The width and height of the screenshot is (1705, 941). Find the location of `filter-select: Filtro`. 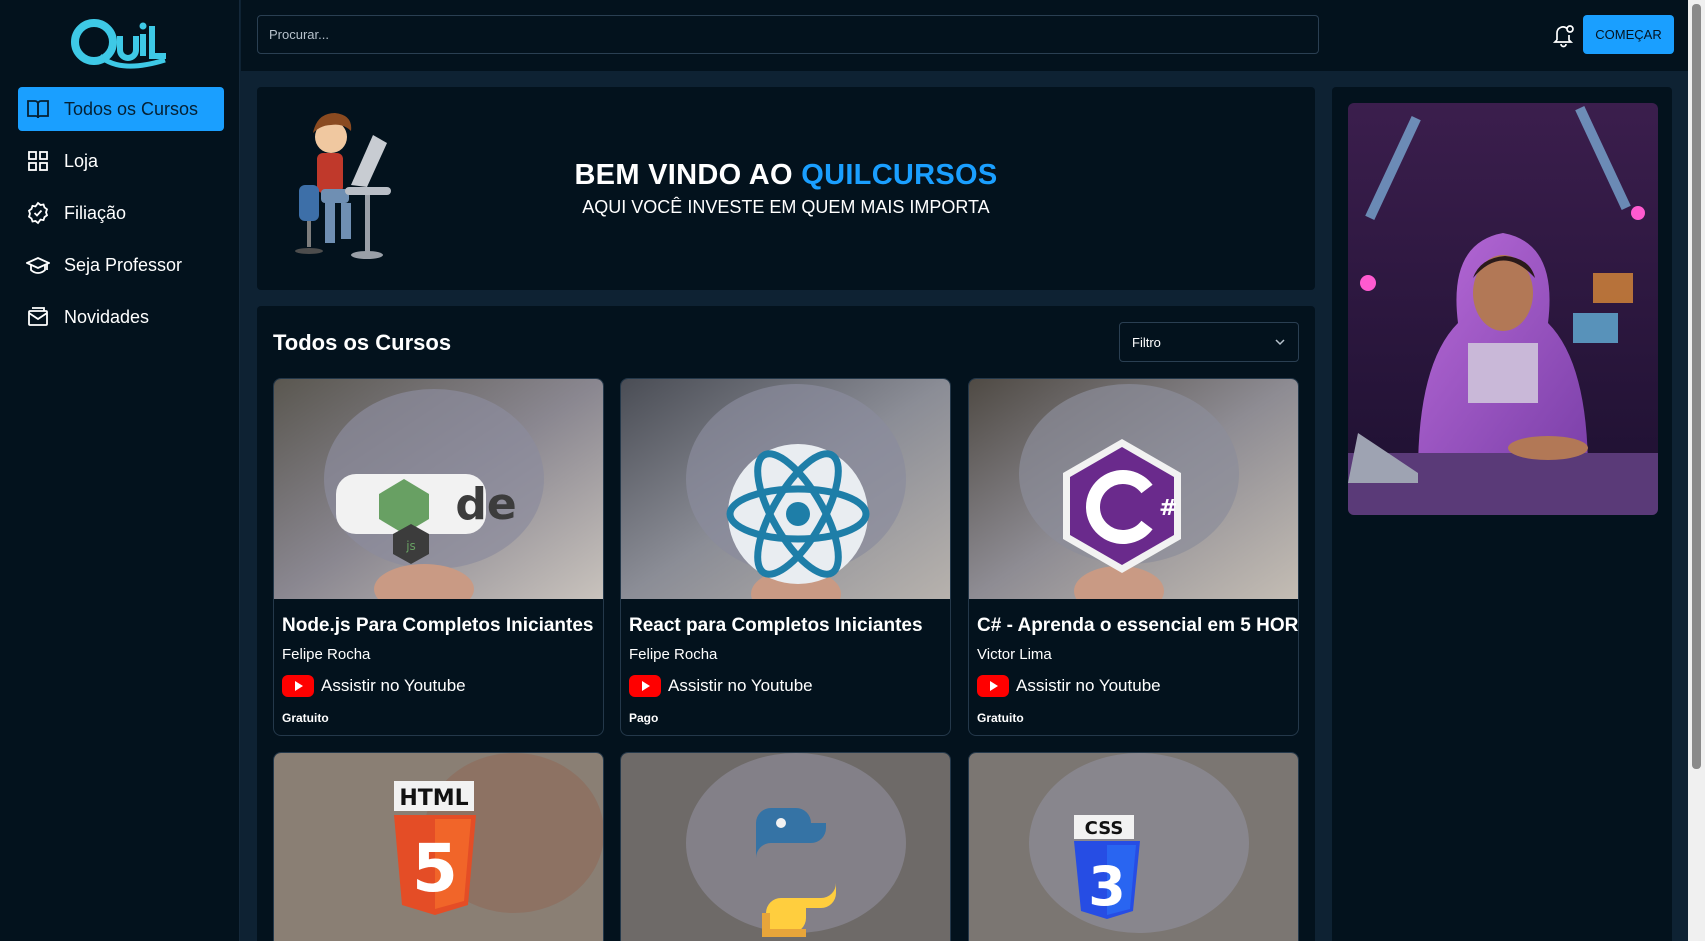

filter-select: Filtro is located at coordinates (1209, 342).